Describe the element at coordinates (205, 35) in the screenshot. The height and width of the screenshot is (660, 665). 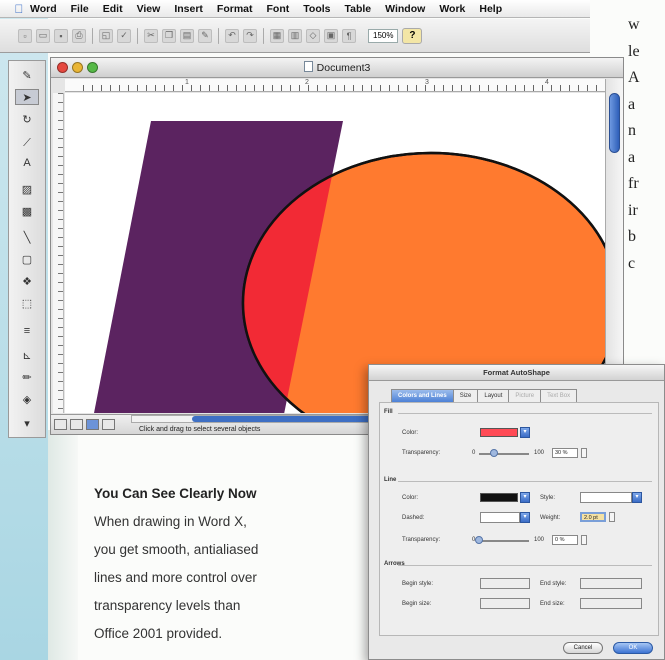
I see `format-painter-icon: ✎` at that location.